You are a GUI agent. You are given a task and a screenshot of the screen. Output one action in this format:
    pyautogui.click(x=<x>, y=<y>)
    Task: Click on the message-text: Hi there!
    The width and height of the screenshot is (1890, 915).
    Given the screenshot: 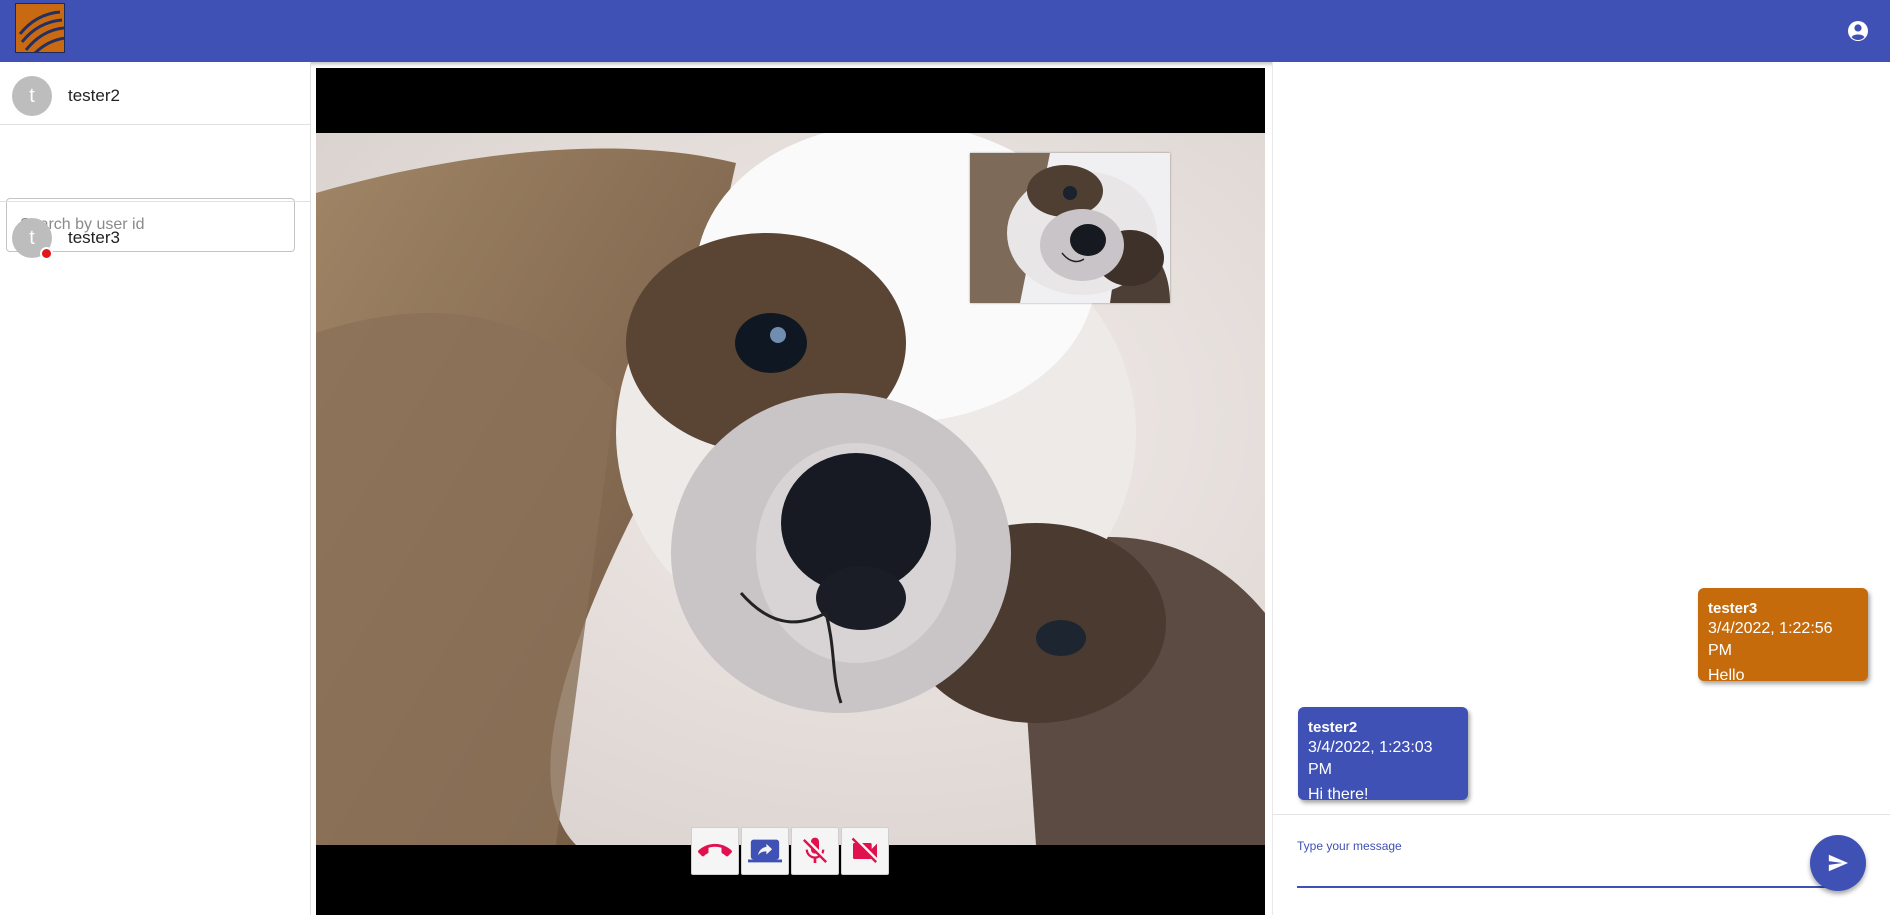 What is the action you would take?
    pyautogui.click(x=1338, y=794)
    